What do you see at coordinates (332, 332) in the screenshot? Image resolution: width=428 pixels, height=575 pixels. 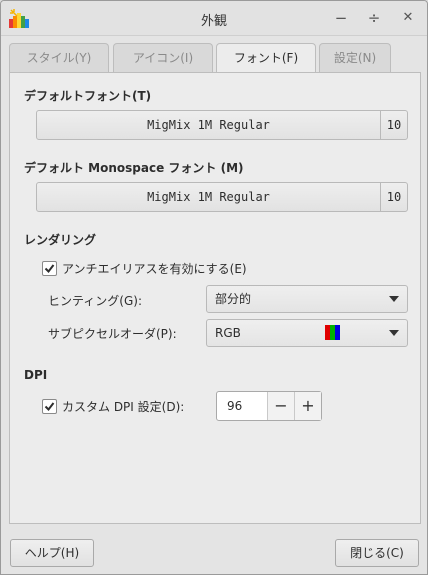 I see `rgb-stripes-icon` at bounding box center [332, 332].